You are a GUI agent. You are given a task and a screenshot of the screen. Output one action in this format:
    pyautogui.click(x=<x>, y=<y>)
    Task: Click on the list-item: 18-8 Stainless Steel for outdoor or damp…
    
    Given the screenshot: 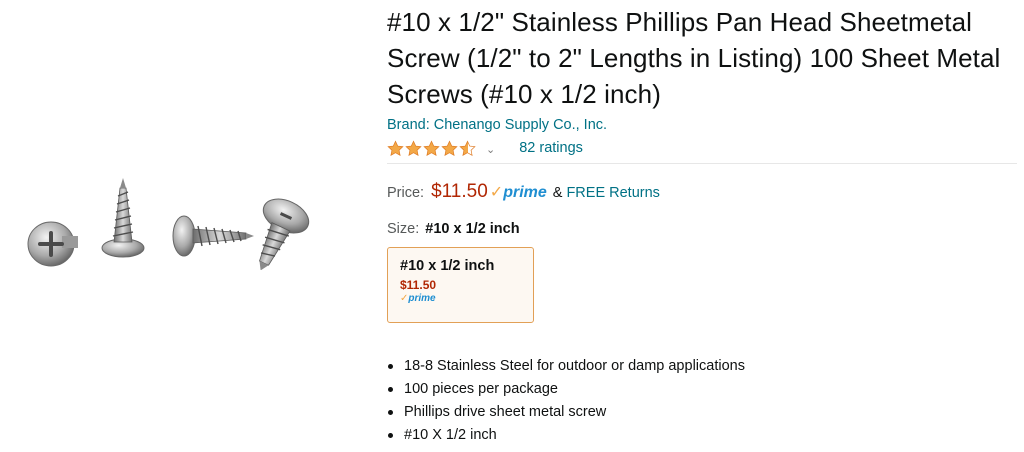 What is the action you would take?
    pyautogui.click(x=566, y=366)
    